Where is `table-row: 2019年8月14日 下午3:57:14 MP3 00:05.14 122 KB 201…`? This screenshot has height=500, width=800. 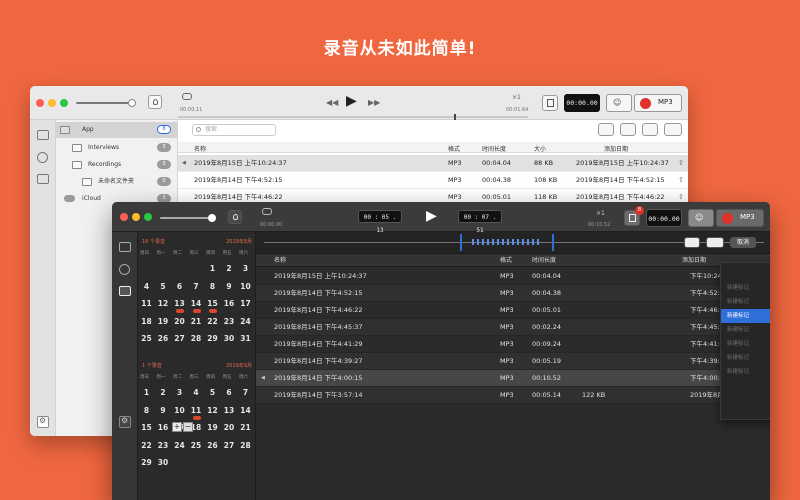
table-row: 2019年8月14日 下午3:57:14 MP3 00:05.14 122 KB 201… is located at coordinates (513, 395).